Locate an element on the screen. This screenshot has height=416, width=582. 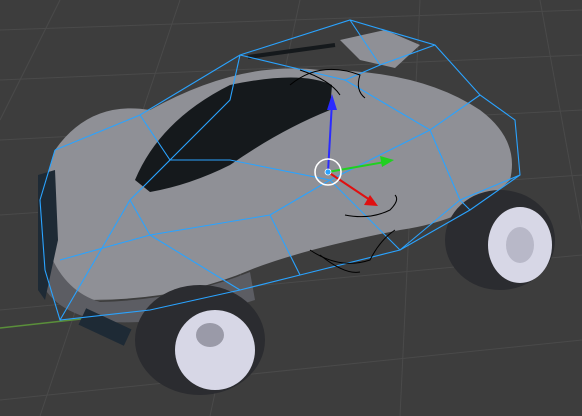
rear-wheel is located at coordinates (500, 240).